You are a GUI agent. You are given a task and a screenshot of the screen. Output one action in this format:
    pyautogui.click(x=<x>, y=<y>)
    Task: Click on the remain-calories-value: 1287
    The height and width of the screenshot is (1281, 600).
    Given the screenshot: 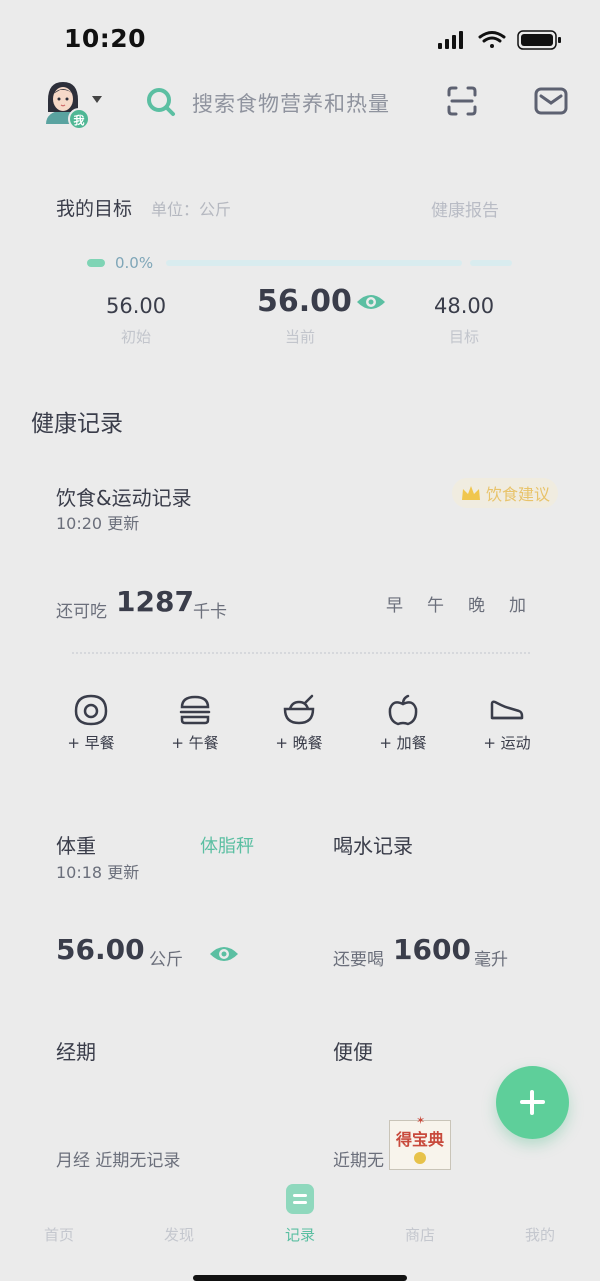 What is the action you would take?
    pyautogui.click(x=155, y=601)
    